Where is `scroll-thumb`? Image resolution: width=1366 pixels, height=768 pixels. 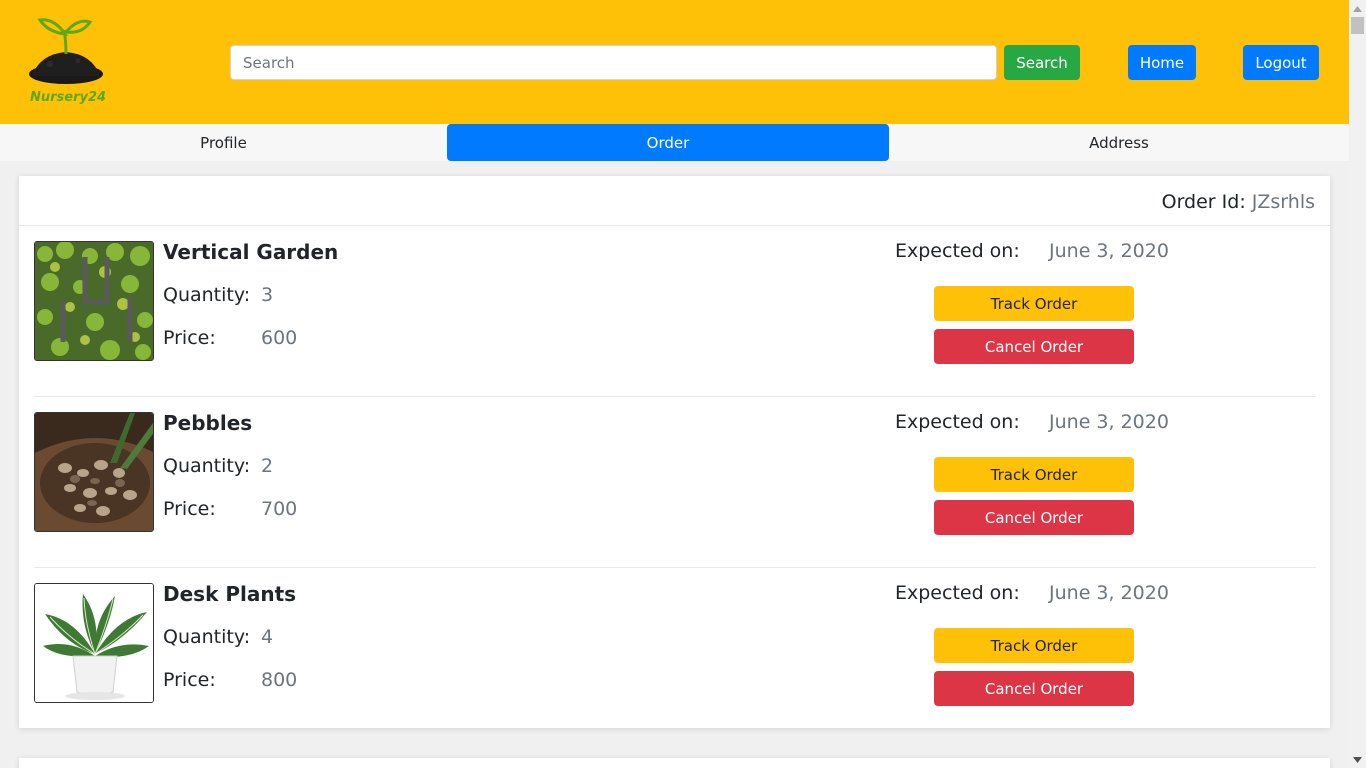 scroll-thumb is located at coordinates (1357, 25).